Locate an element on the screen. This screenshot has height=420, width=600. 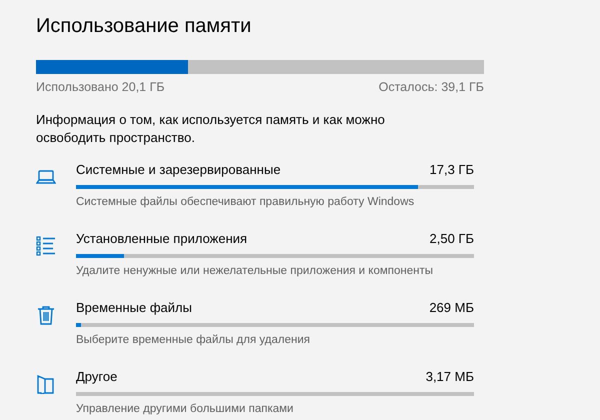
category-name: Системные и зарезервированные is located at coordinates (178, 169).